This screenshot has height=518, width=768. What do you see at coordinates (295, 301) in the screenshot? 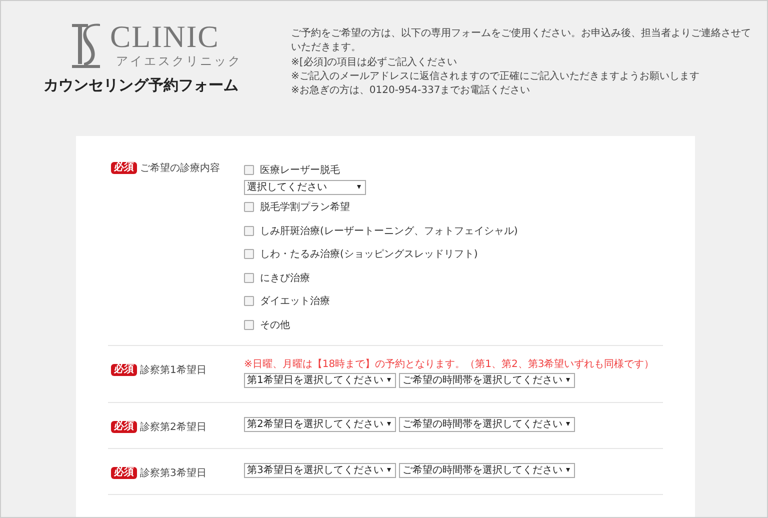
I see `checkbox-label: ダイエット治療` at bounding box center [295, 301].